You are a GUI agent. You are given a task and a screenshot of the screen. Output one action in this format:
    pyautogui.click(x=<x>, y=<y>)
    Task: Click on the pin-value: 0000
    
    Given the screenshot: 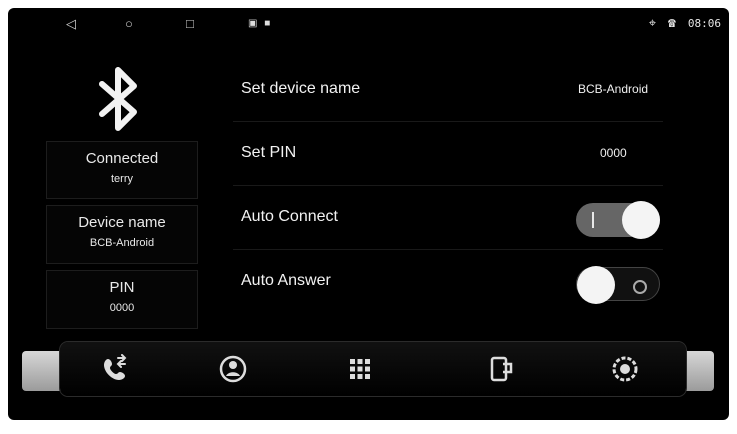 What is the action you would take?
    pyautogui.click(x=122, y=308)
    